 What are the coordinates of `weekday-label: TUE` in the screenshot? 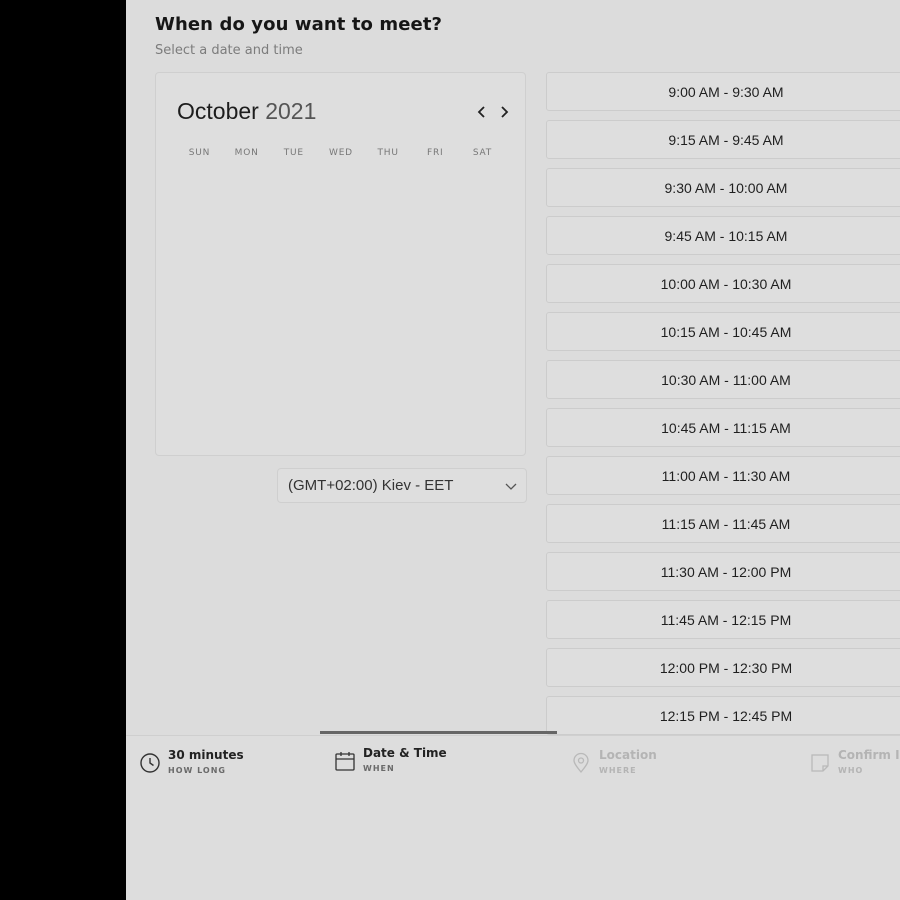 It's located at (293, 153).